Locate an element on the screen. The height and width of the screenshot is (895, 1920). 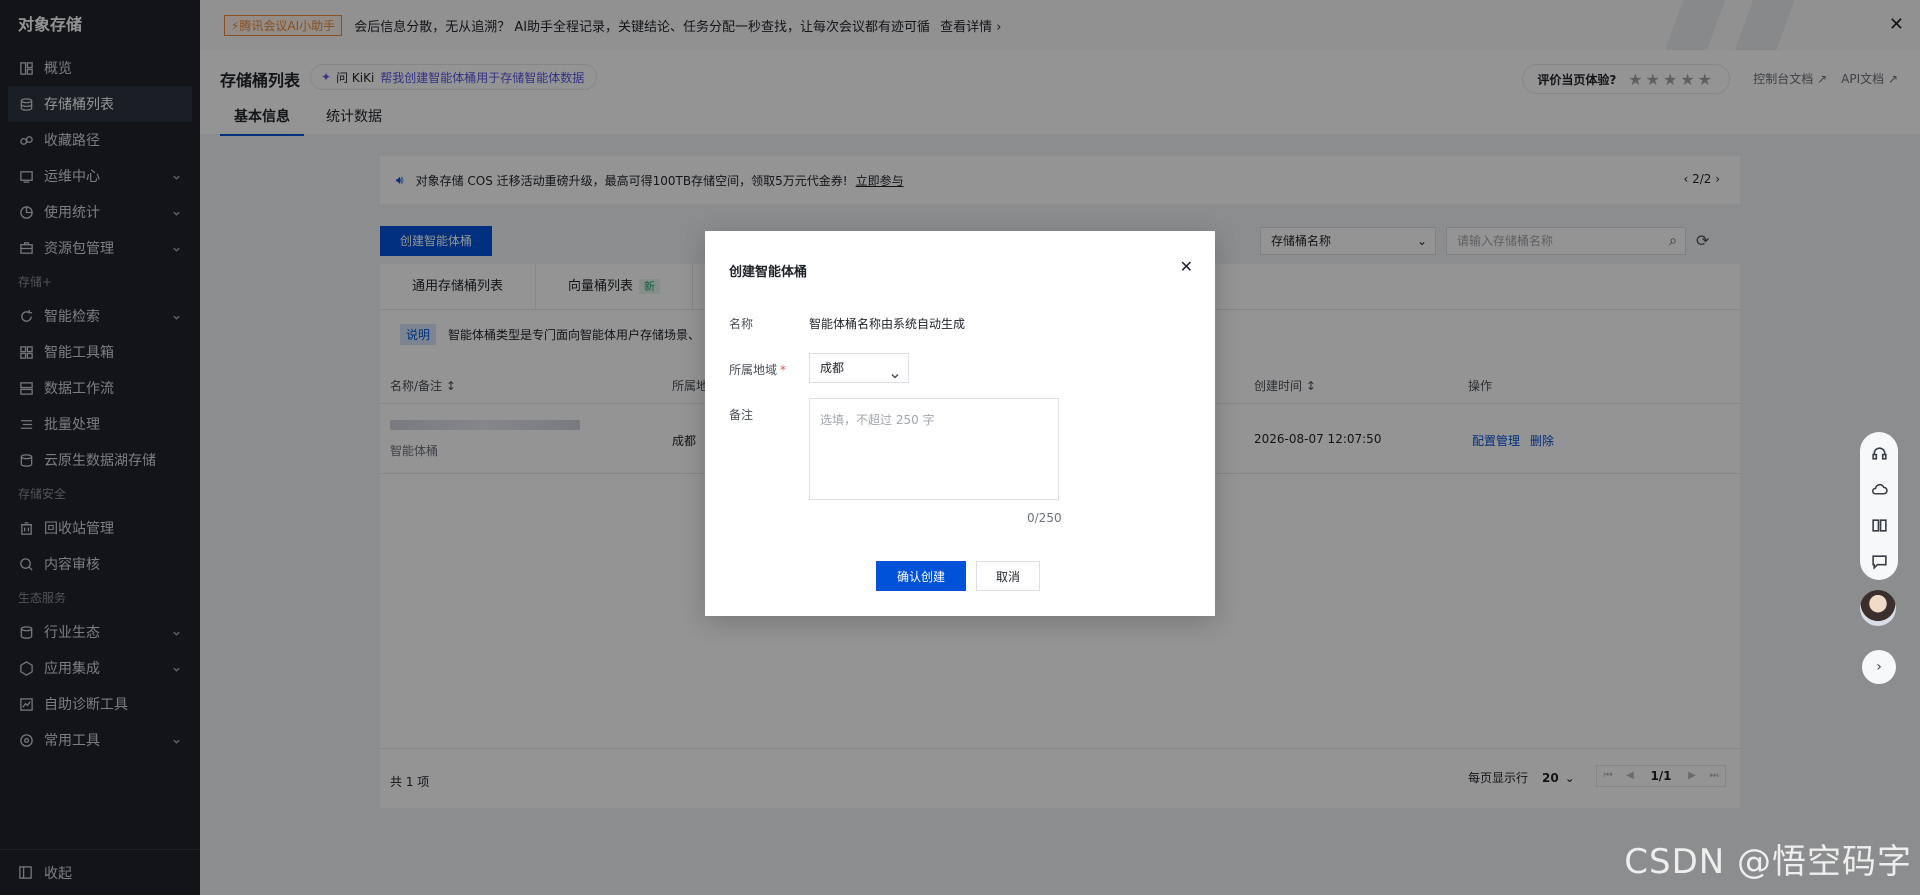
region-select: 成都 is located at coordinates (859, 368).